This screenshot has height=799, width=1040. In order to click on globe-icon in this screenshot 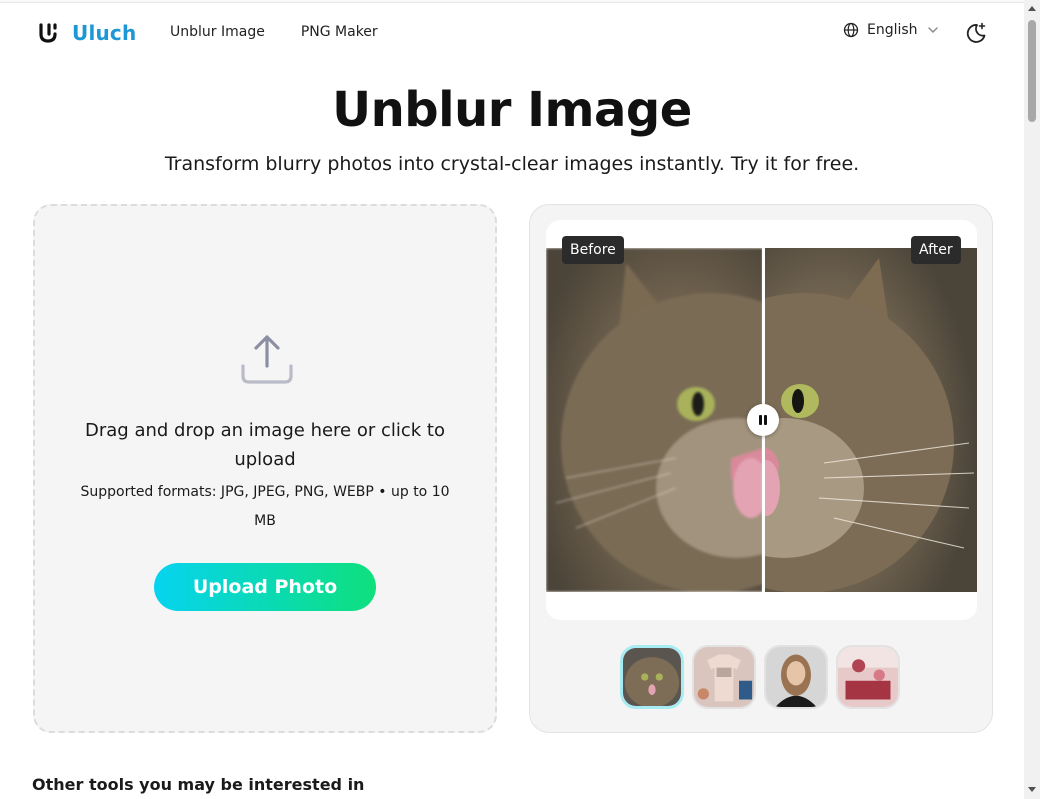, I will do `click(851, 30)`.